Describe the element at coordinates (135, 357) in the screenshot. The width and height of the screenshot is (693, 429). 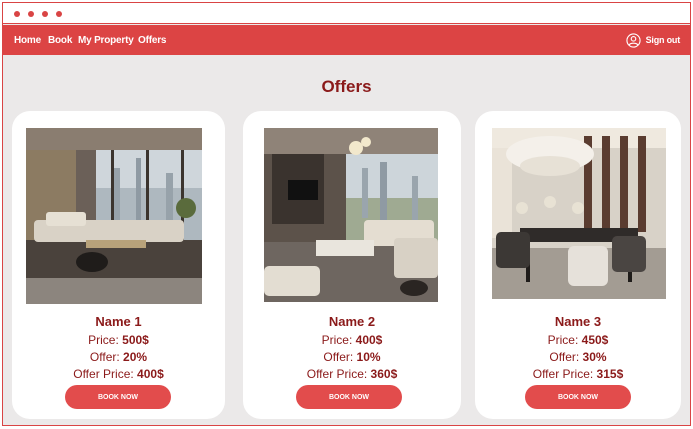
I see `offer-value: 20%` at that location.